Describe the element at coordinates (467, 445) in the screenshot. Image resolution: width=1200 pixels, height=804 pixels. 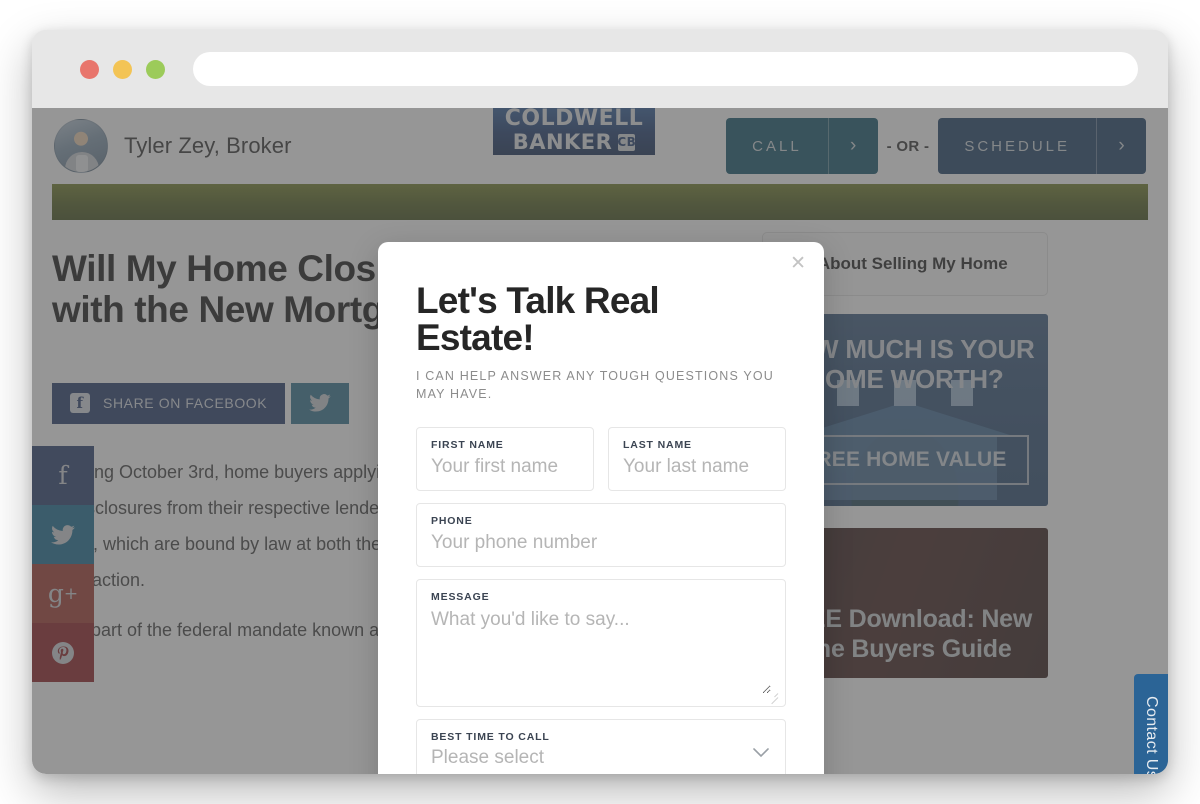
I see `first-name-label: FIRST NAME` at that location.